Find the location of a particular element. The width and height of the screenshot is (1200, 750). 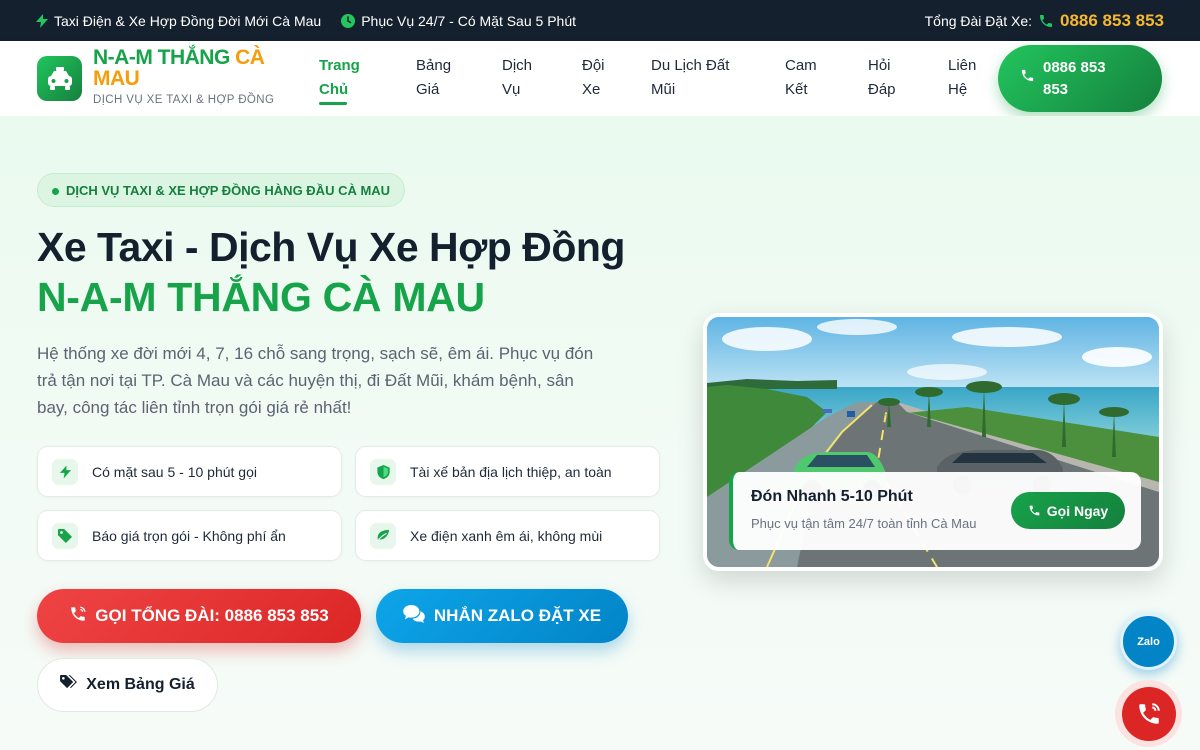

call-hotline-button: GỌI TỔNG ĐÀI: 0886 853 853 is located at coordinates (199, 616).